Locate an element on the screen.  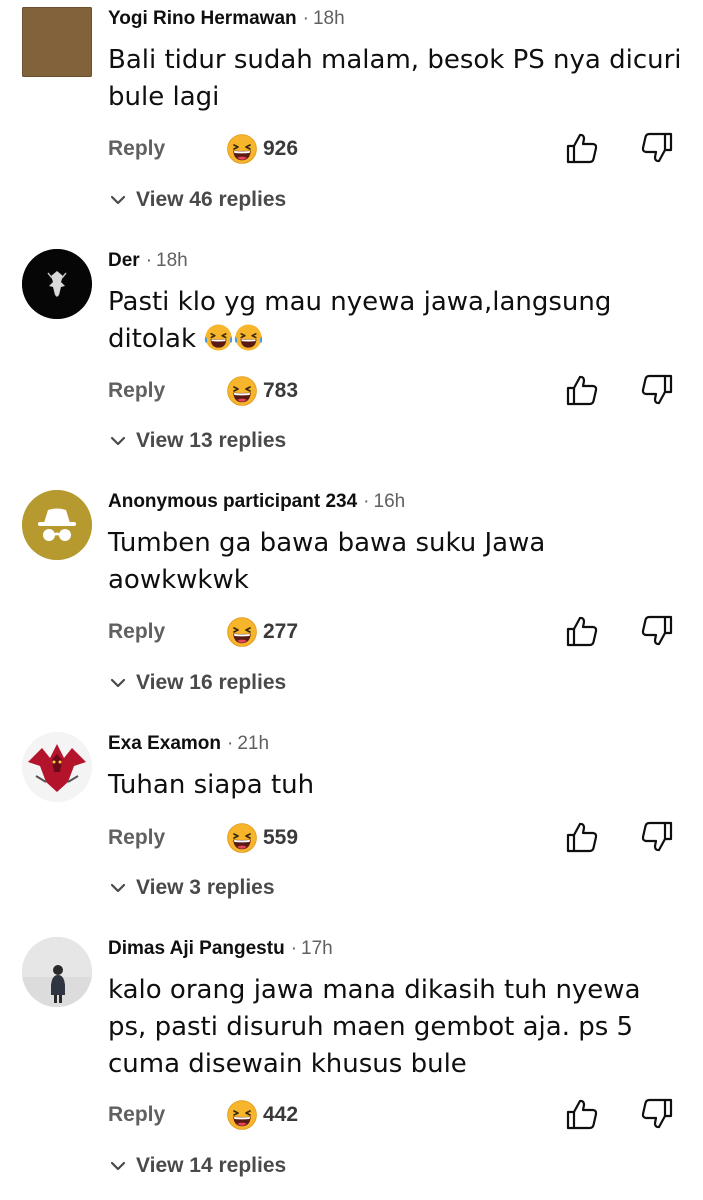
comment-header: Exa Examon · 21h is located at coordinates (188, 744).